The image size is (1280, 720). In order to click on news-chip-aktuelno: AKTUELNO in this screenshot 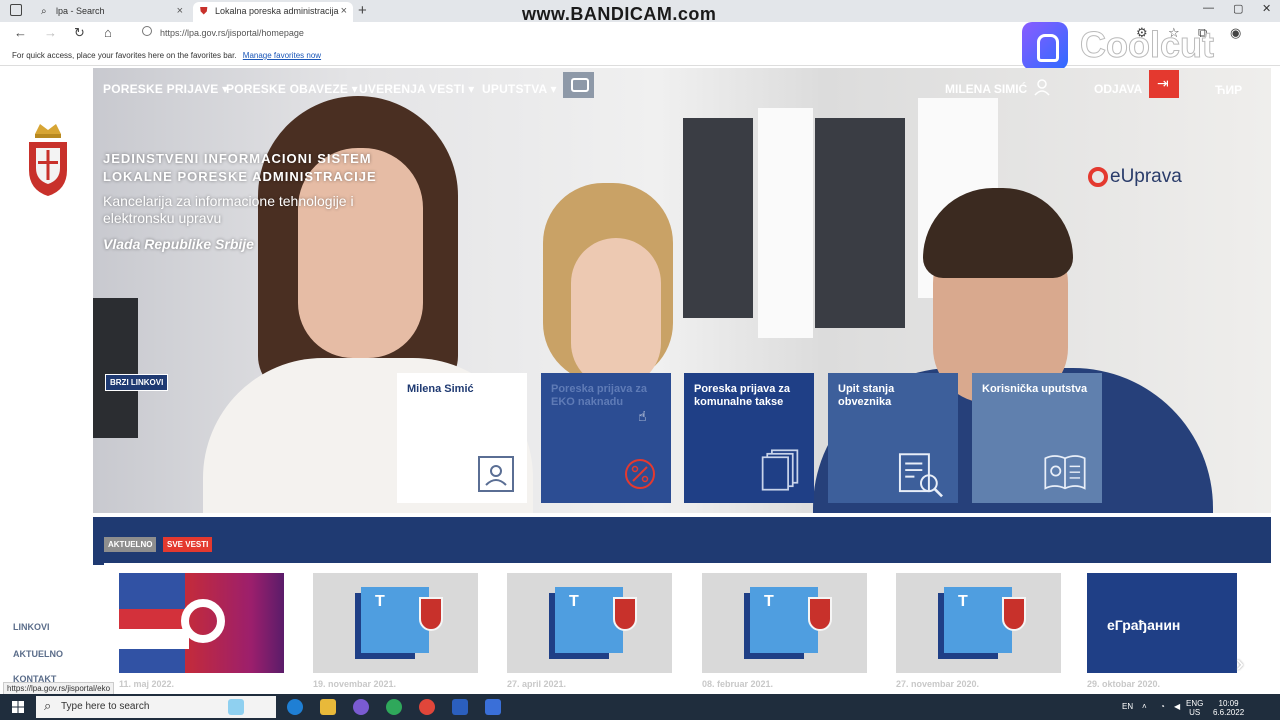, I will do `click(130, 544)`.